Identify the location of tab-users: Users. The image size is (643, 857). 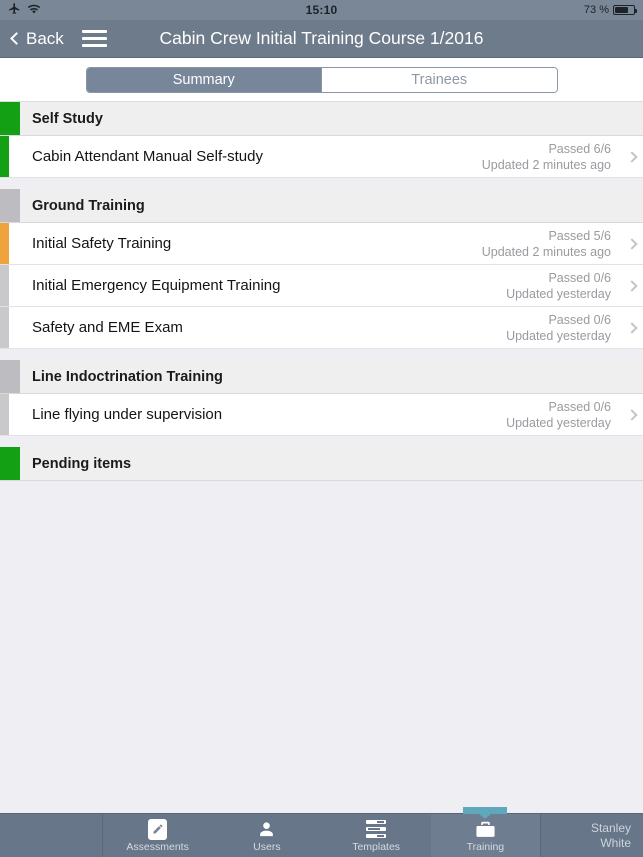
(266, 835).